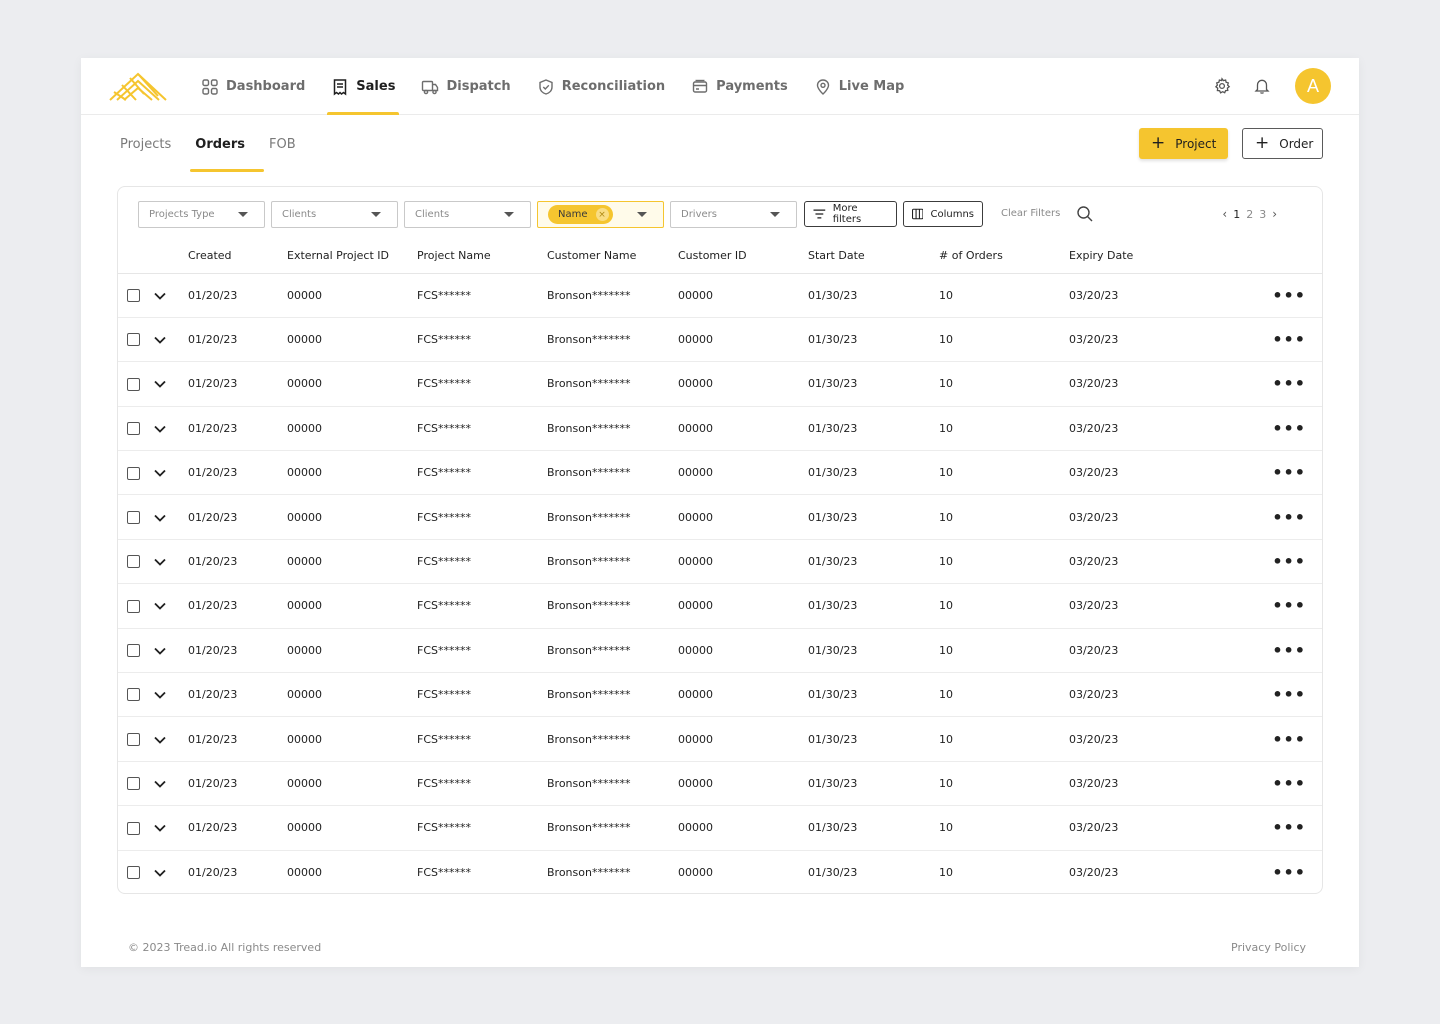 Image resolution: width=1440 pixels, height=1024 pixels. I want to click on nav-item-dispatch: Dispatch, so click(465, 86).